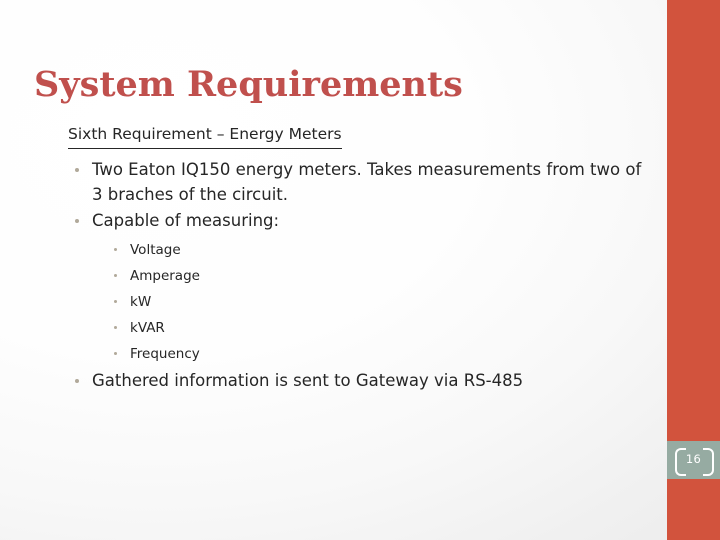  I want to click on sub-bullet-text: kW, so click(141, 301).